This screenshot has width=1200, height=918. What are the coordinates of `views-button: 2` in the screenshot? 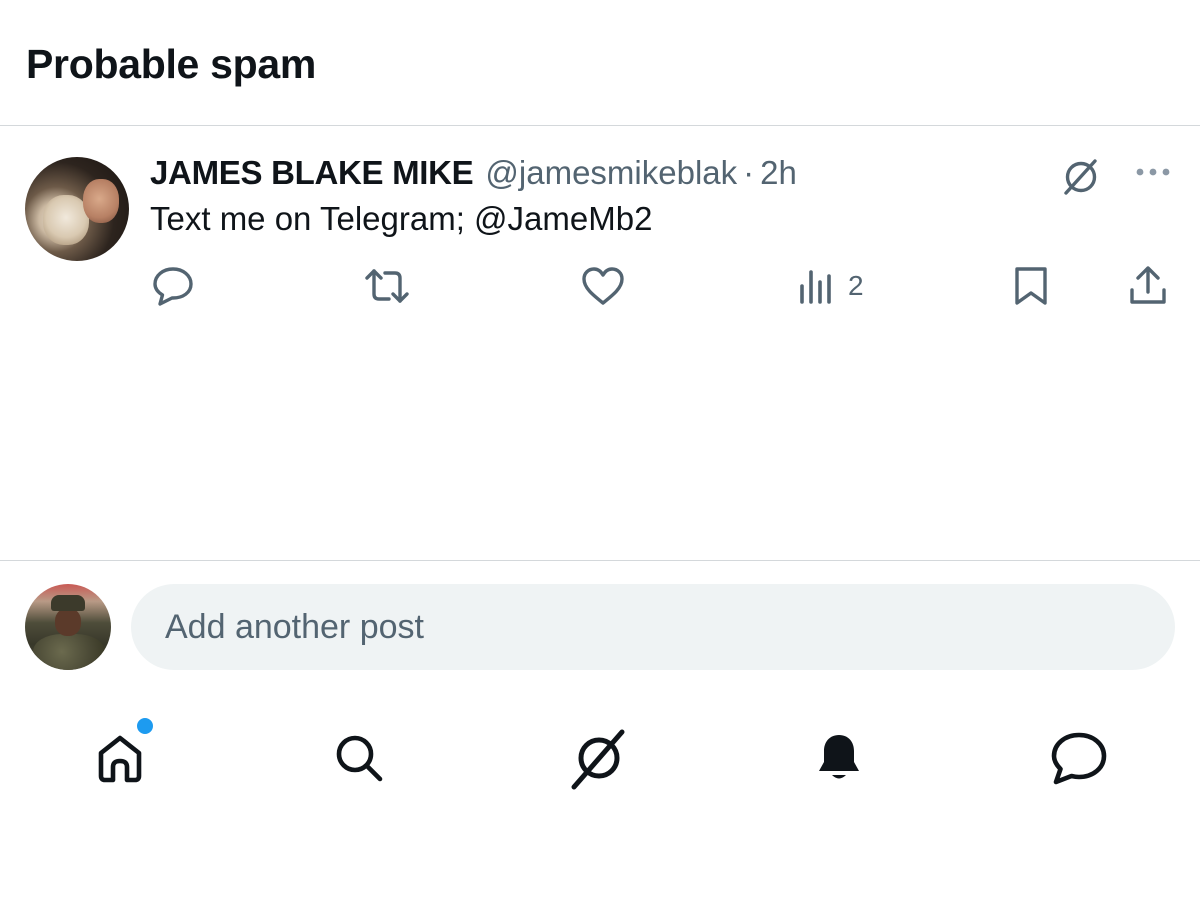 It's located at (830, 286).